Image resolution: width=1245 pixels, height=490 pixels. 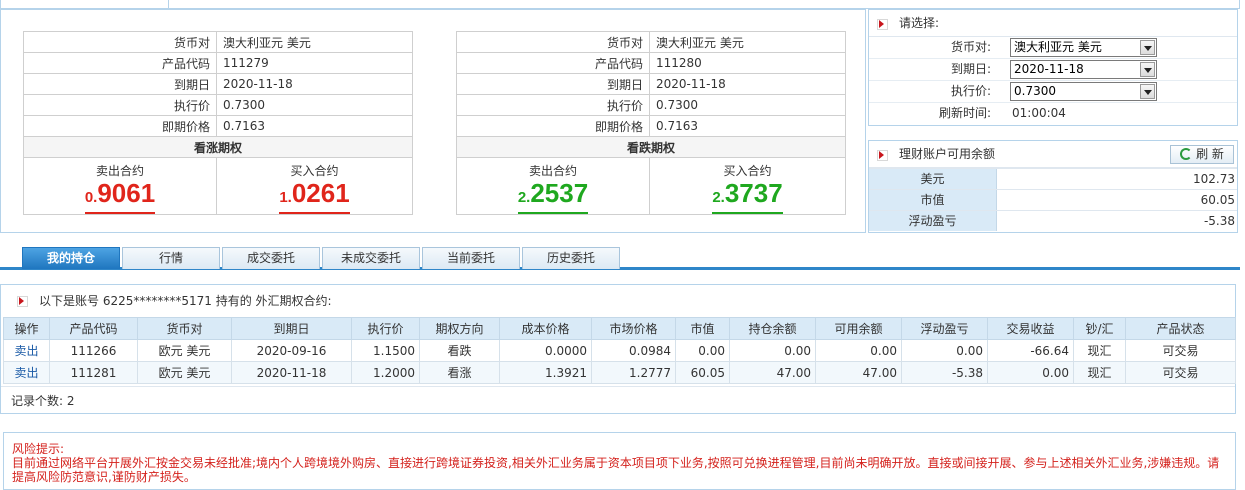 I want to click on put-sell-cell: 卖出合约 2.2537, so click(x=553, y=186).